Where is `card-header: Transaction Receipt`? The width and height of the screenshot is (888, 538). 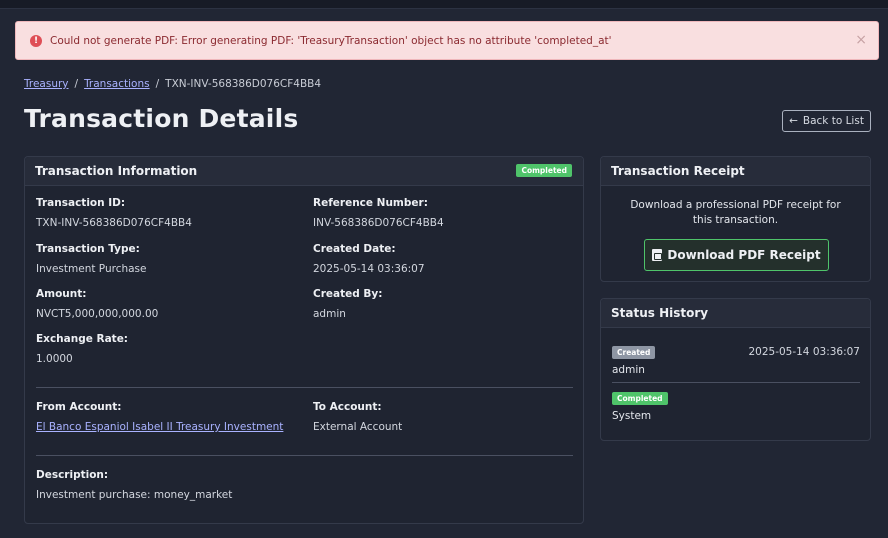
card-header: Transaction Receipt is located at coordinates (735, 171).